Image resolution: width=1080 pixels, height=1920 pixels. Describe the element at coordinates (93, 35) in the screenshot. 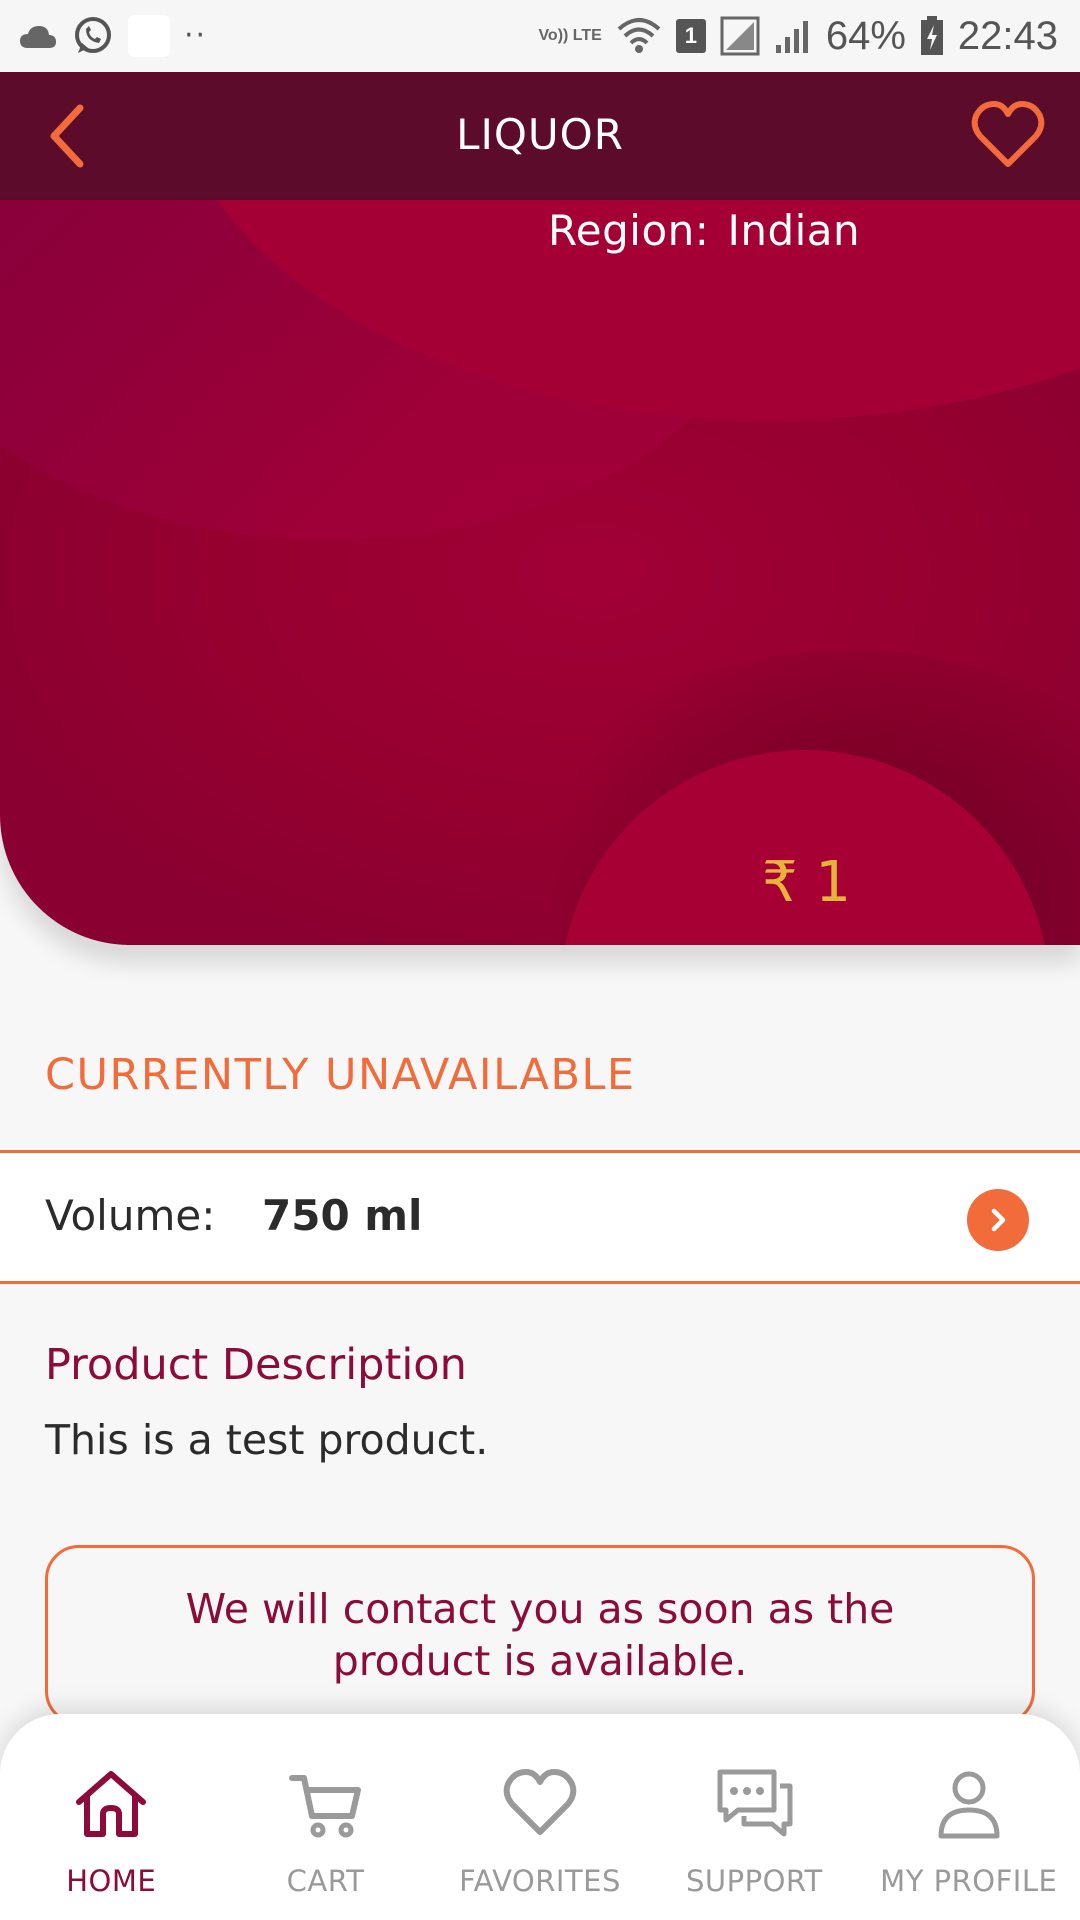

I see `whatsapp-icon` at that location.